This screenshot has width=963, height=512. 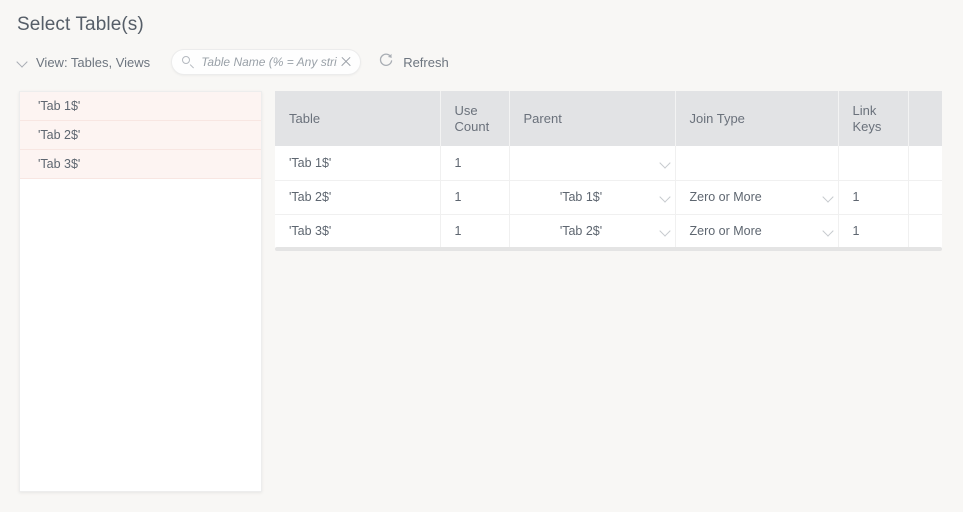 What do you see at coordinates (358, 118) in the screenshot?
I see `column-header-table: Table` at bounding box center [358, 118].